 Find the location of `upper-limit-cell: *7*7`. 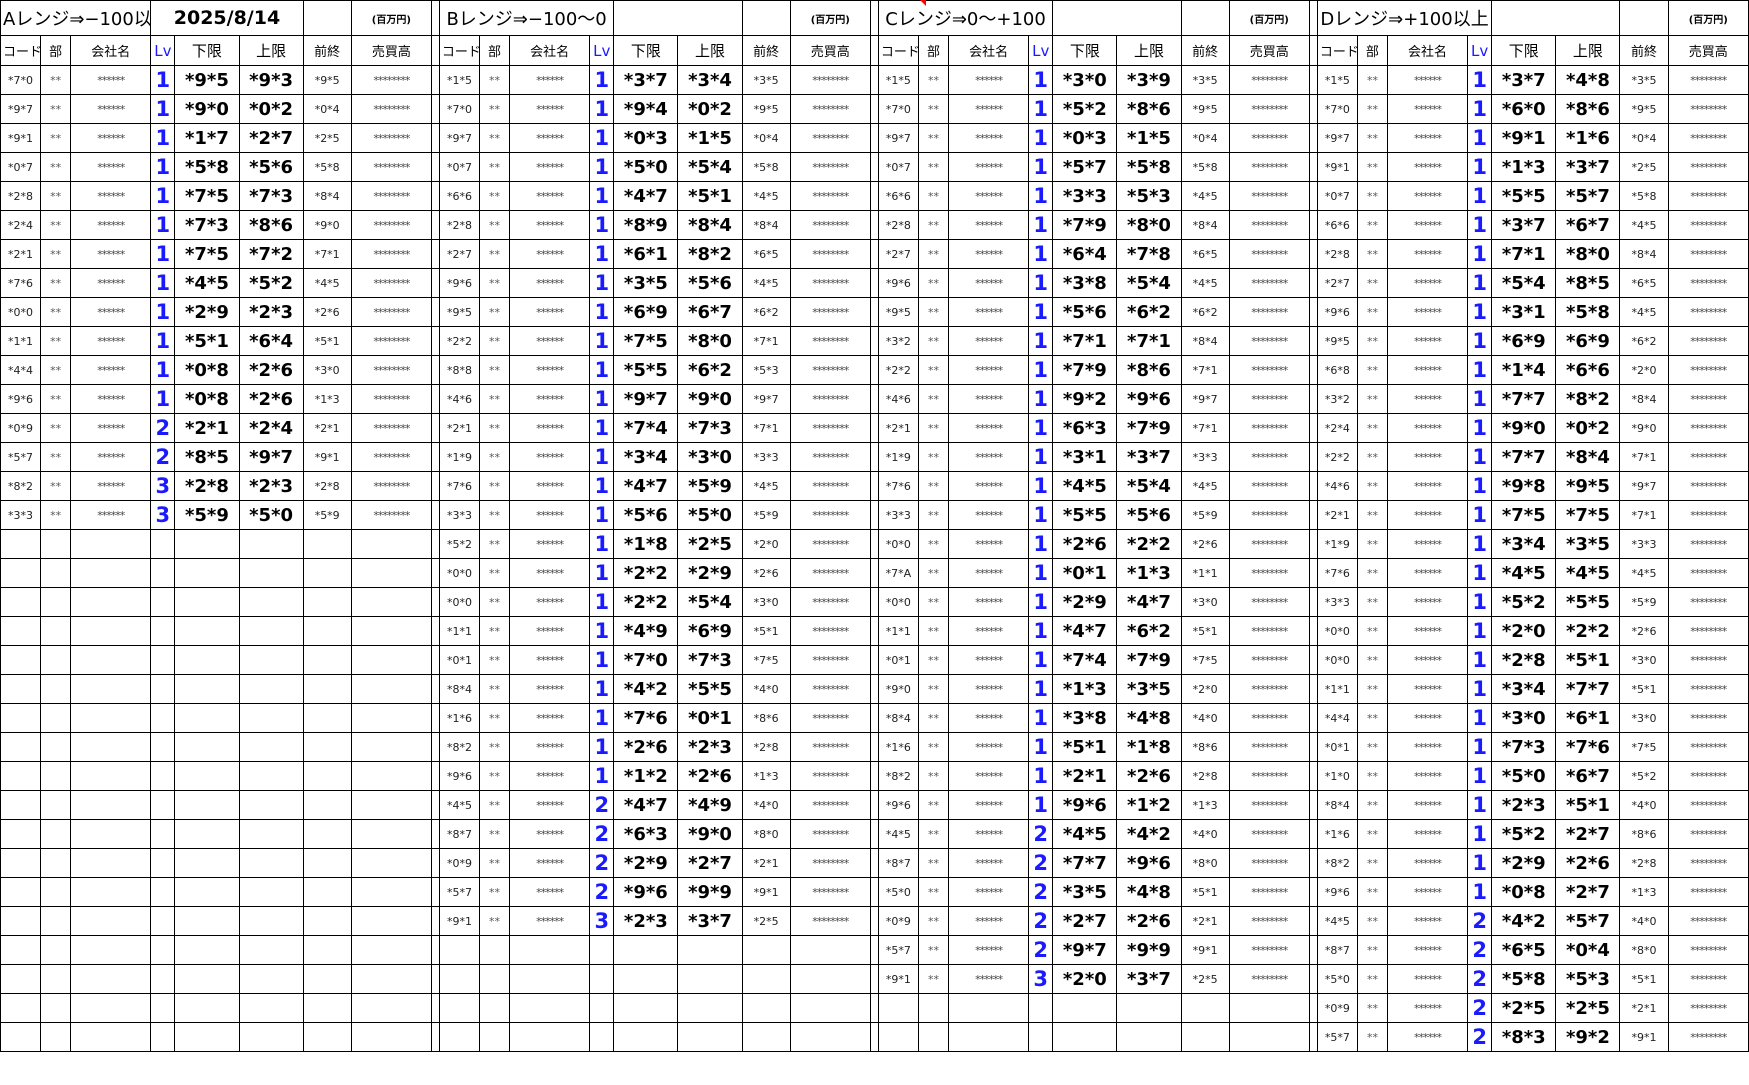

upper-limit-cell: *7*7 is located at coordinates (1588, 689).